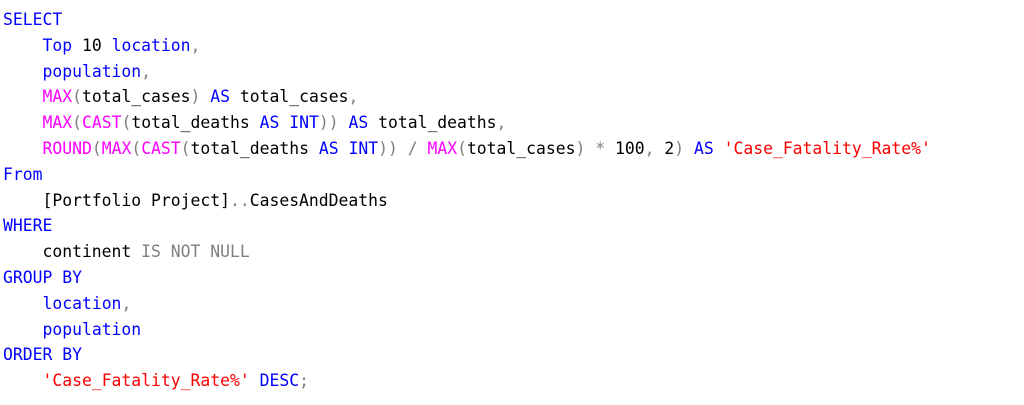 This screenshot has height=405, width=1024. Describe the element at coordinates (42, 355) in the screenshot. I see `keyword-token: ORDER BY` at that location.